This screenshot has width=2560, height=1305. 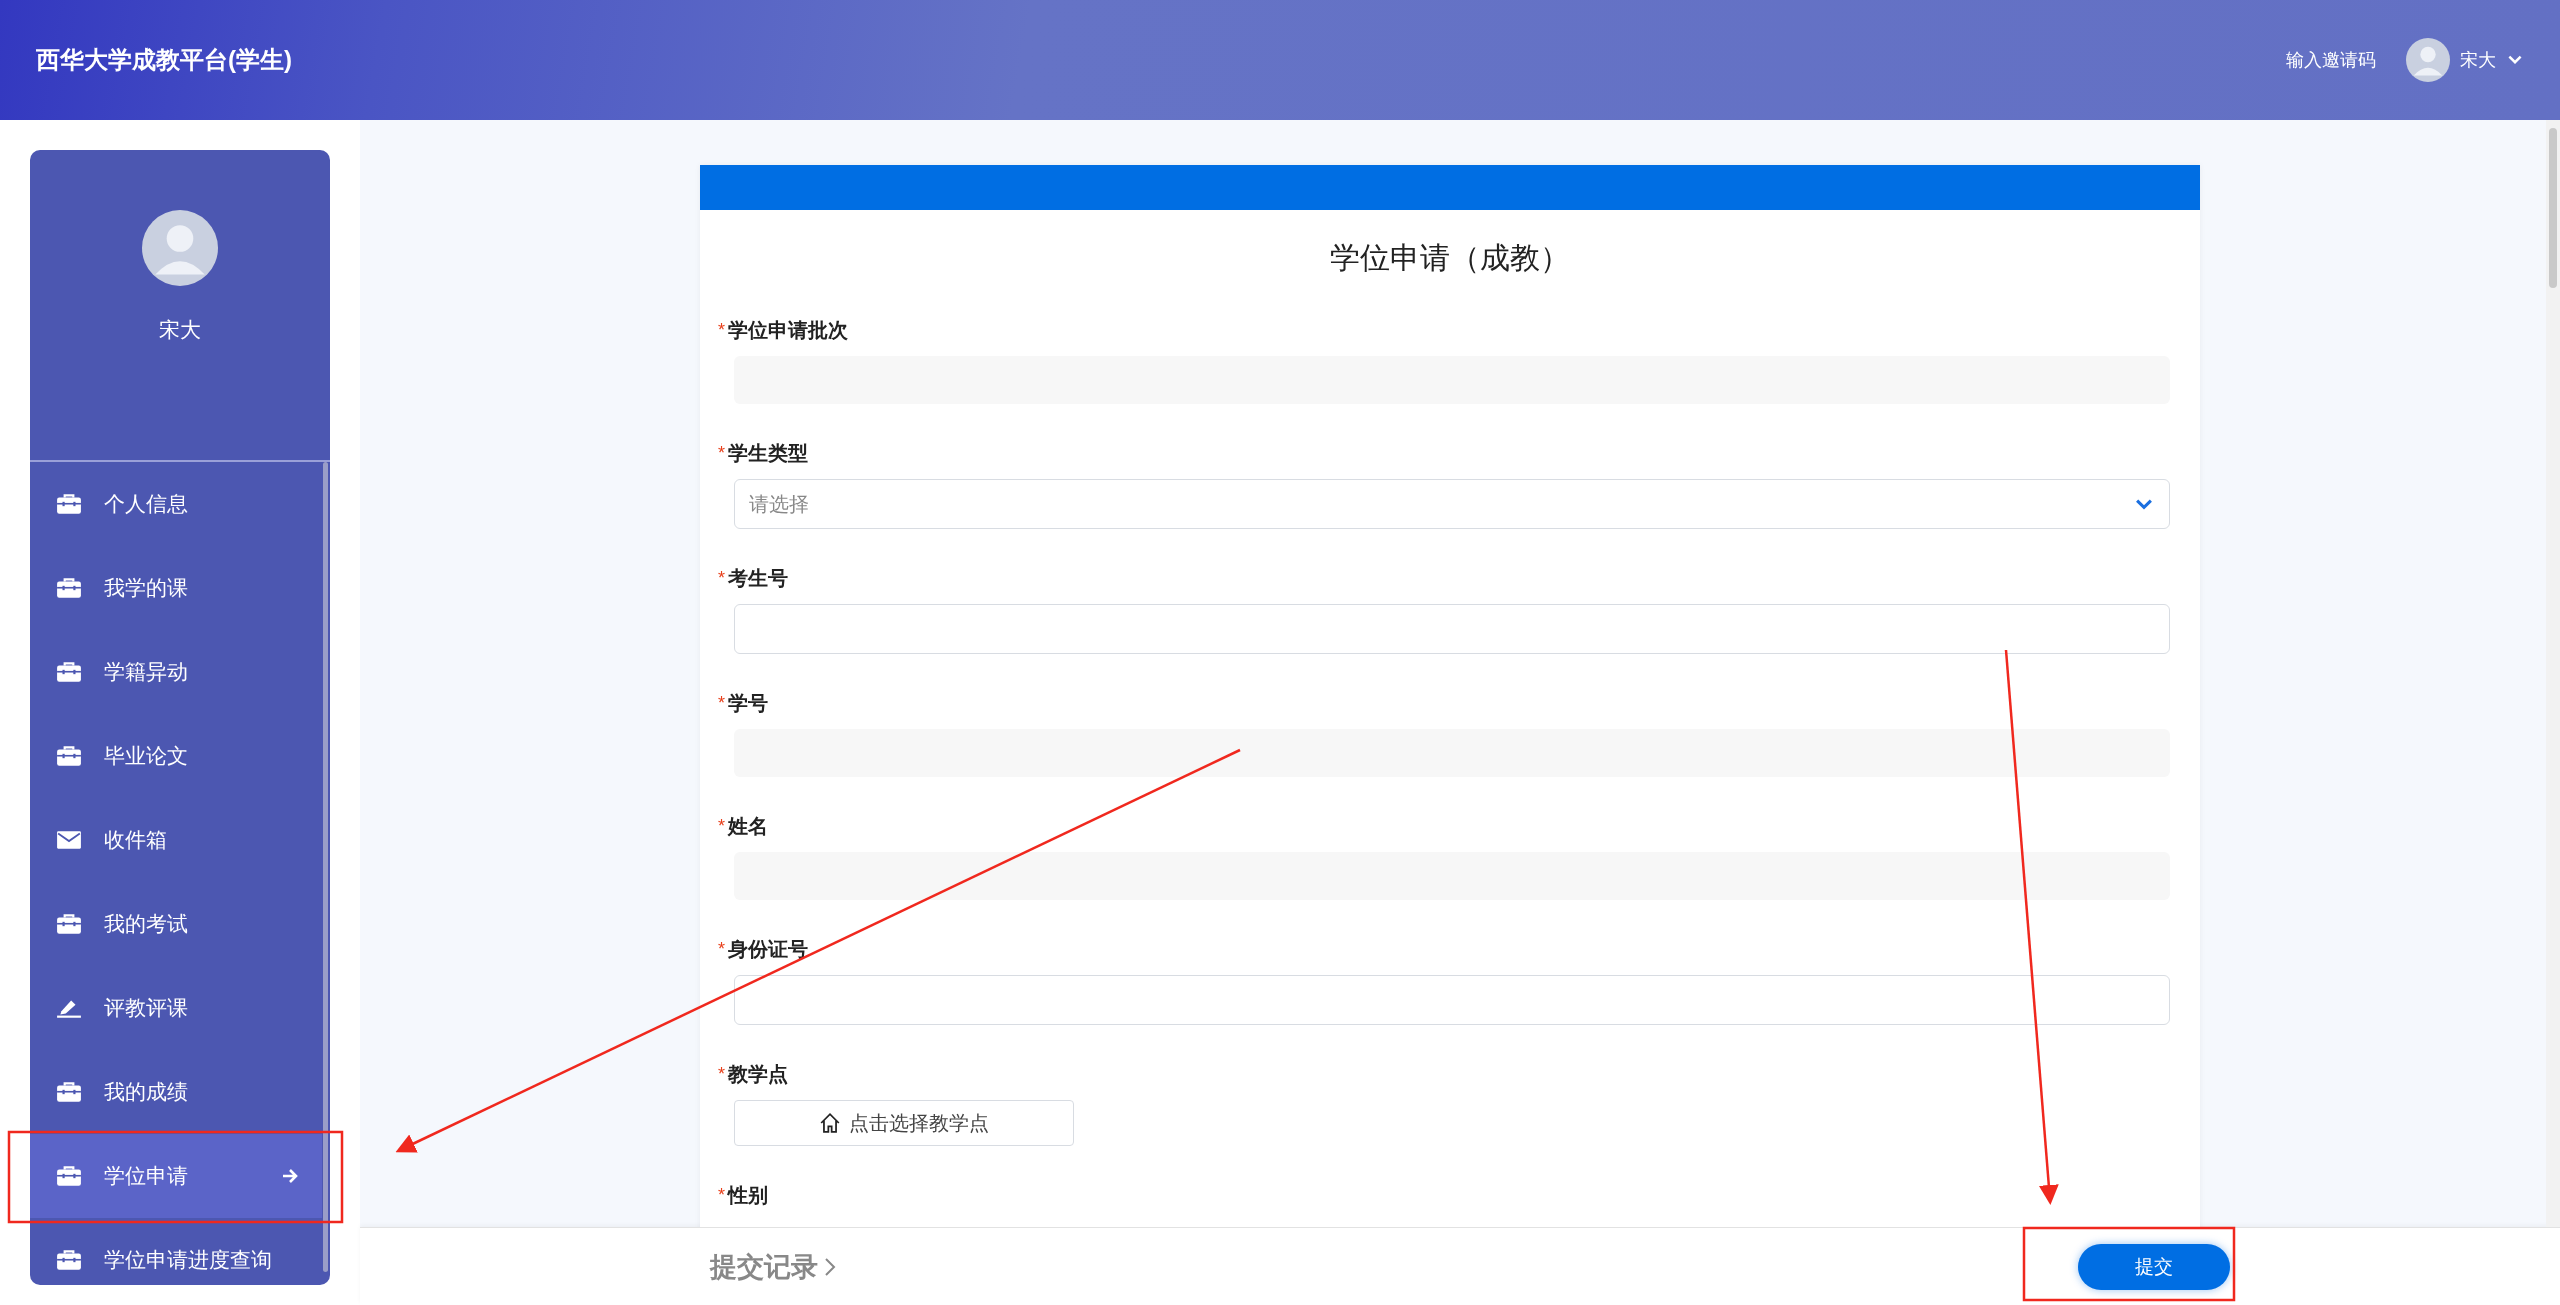 I want to click on site-title: 西华大学成教平台(学生), so click(x=164, y=60).